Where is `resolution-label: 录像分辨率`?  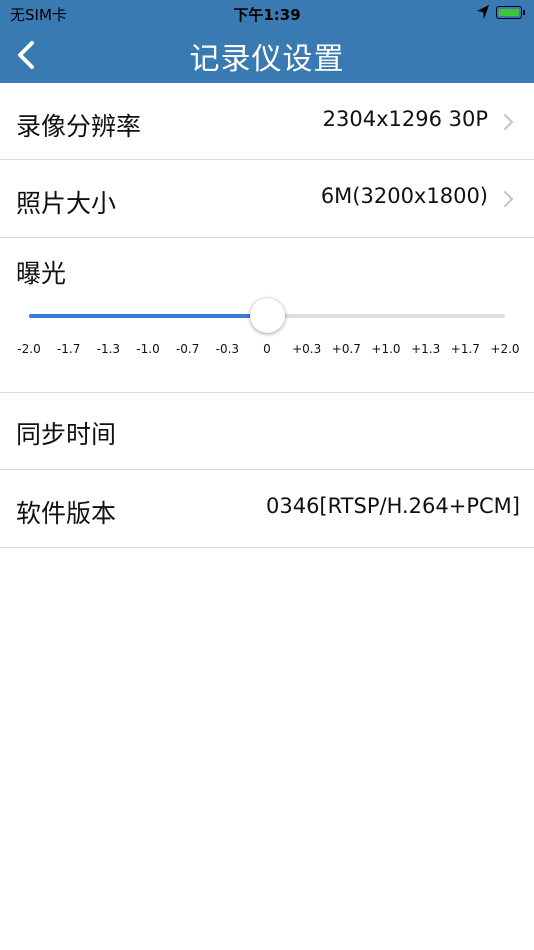
resolution-label: 录像分辨率 is located at coordinates (79, 126).